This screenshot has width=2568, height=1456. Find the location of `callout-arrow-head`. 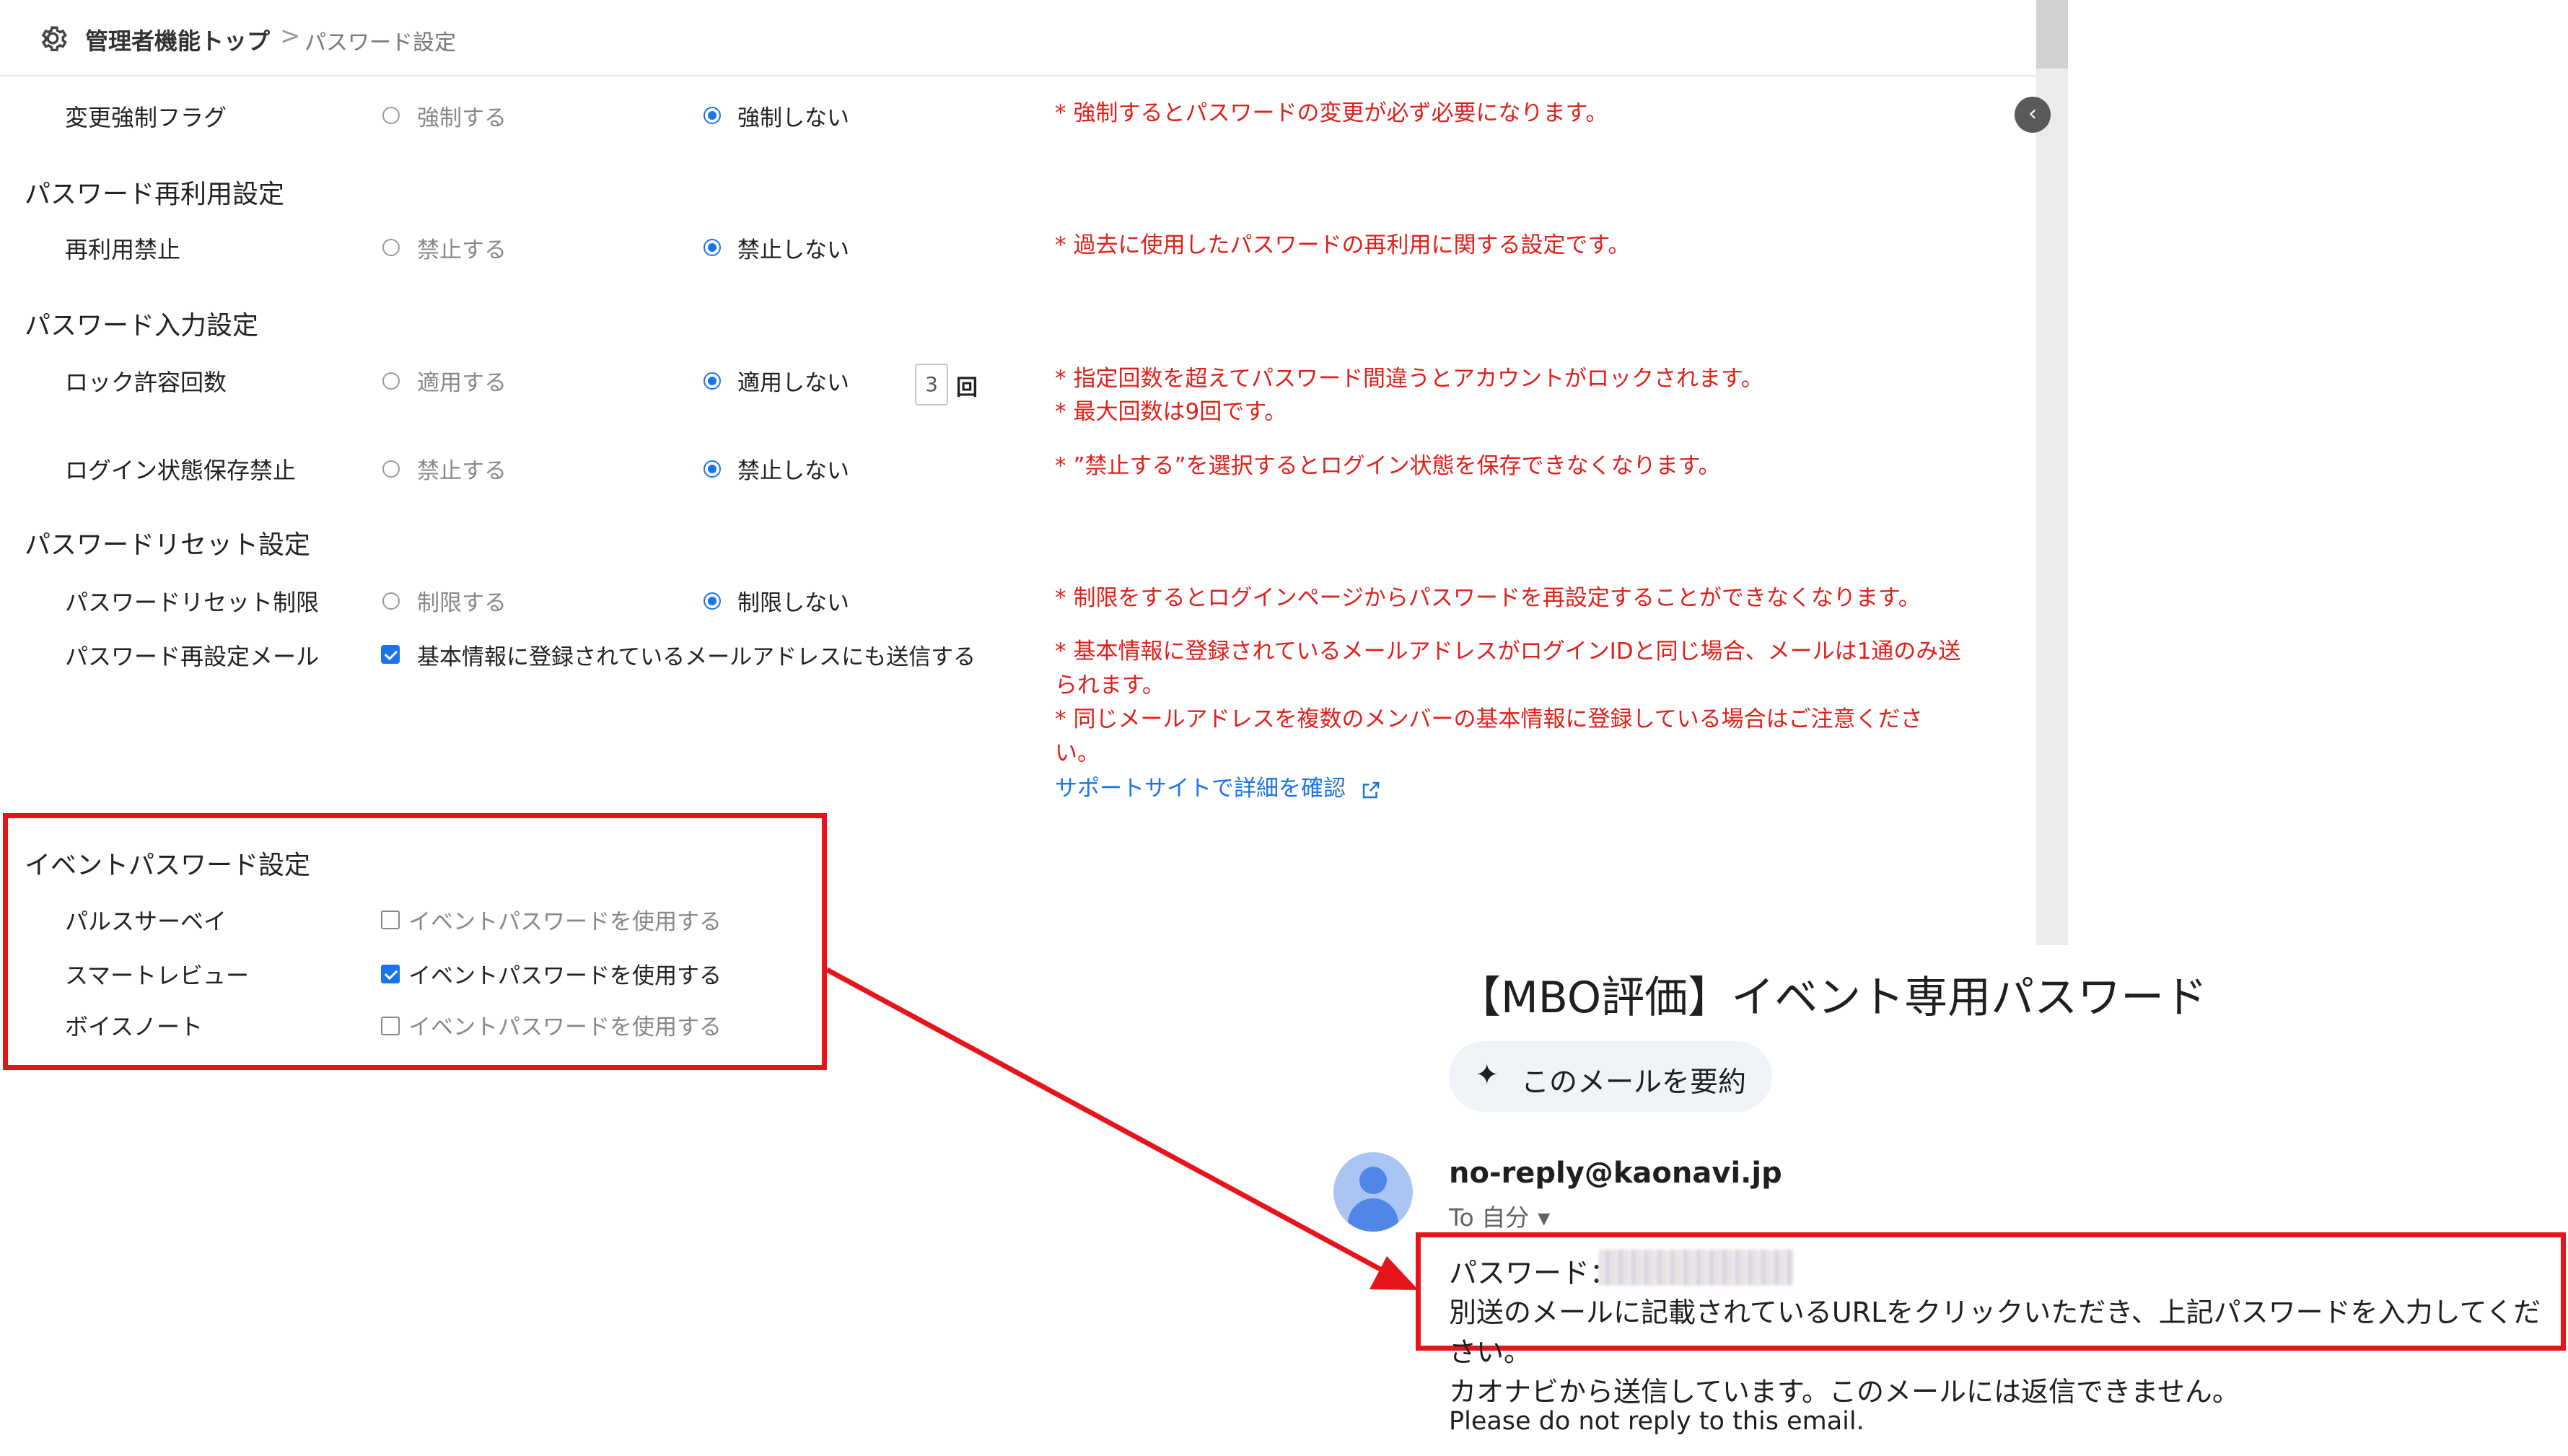

callout-arrow-head is located at coordinates (1395, 1273).